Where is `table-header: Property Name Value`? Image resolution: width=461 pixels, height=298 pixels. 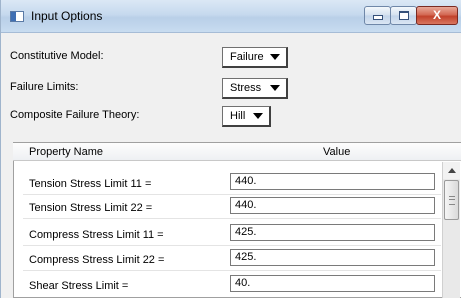 table-header: Property Name Value is located at coordinates (237, 152).